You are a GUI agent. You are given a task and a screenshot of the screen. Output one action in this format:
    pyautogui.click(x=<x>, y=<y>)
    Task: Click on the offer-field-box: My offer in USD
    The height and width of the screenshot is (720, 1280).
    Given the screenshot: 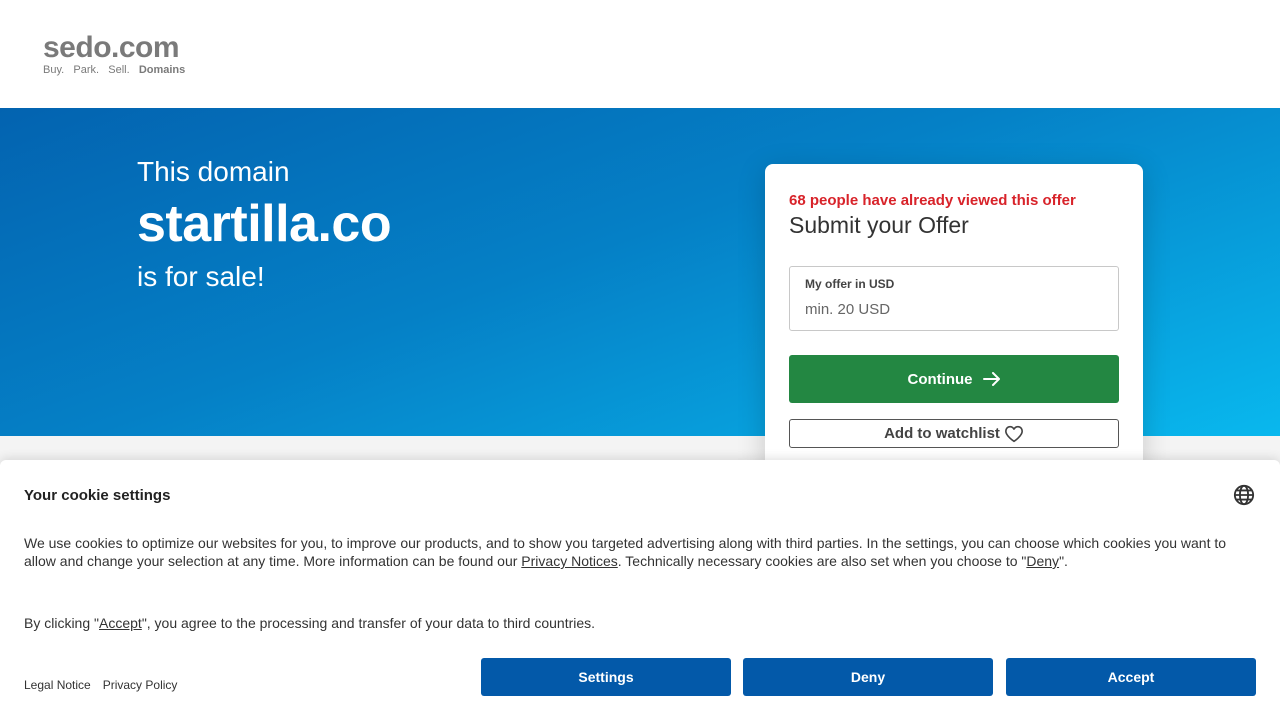 What is the action you would take?
    pyautogui.click(x=954, y=298)
    